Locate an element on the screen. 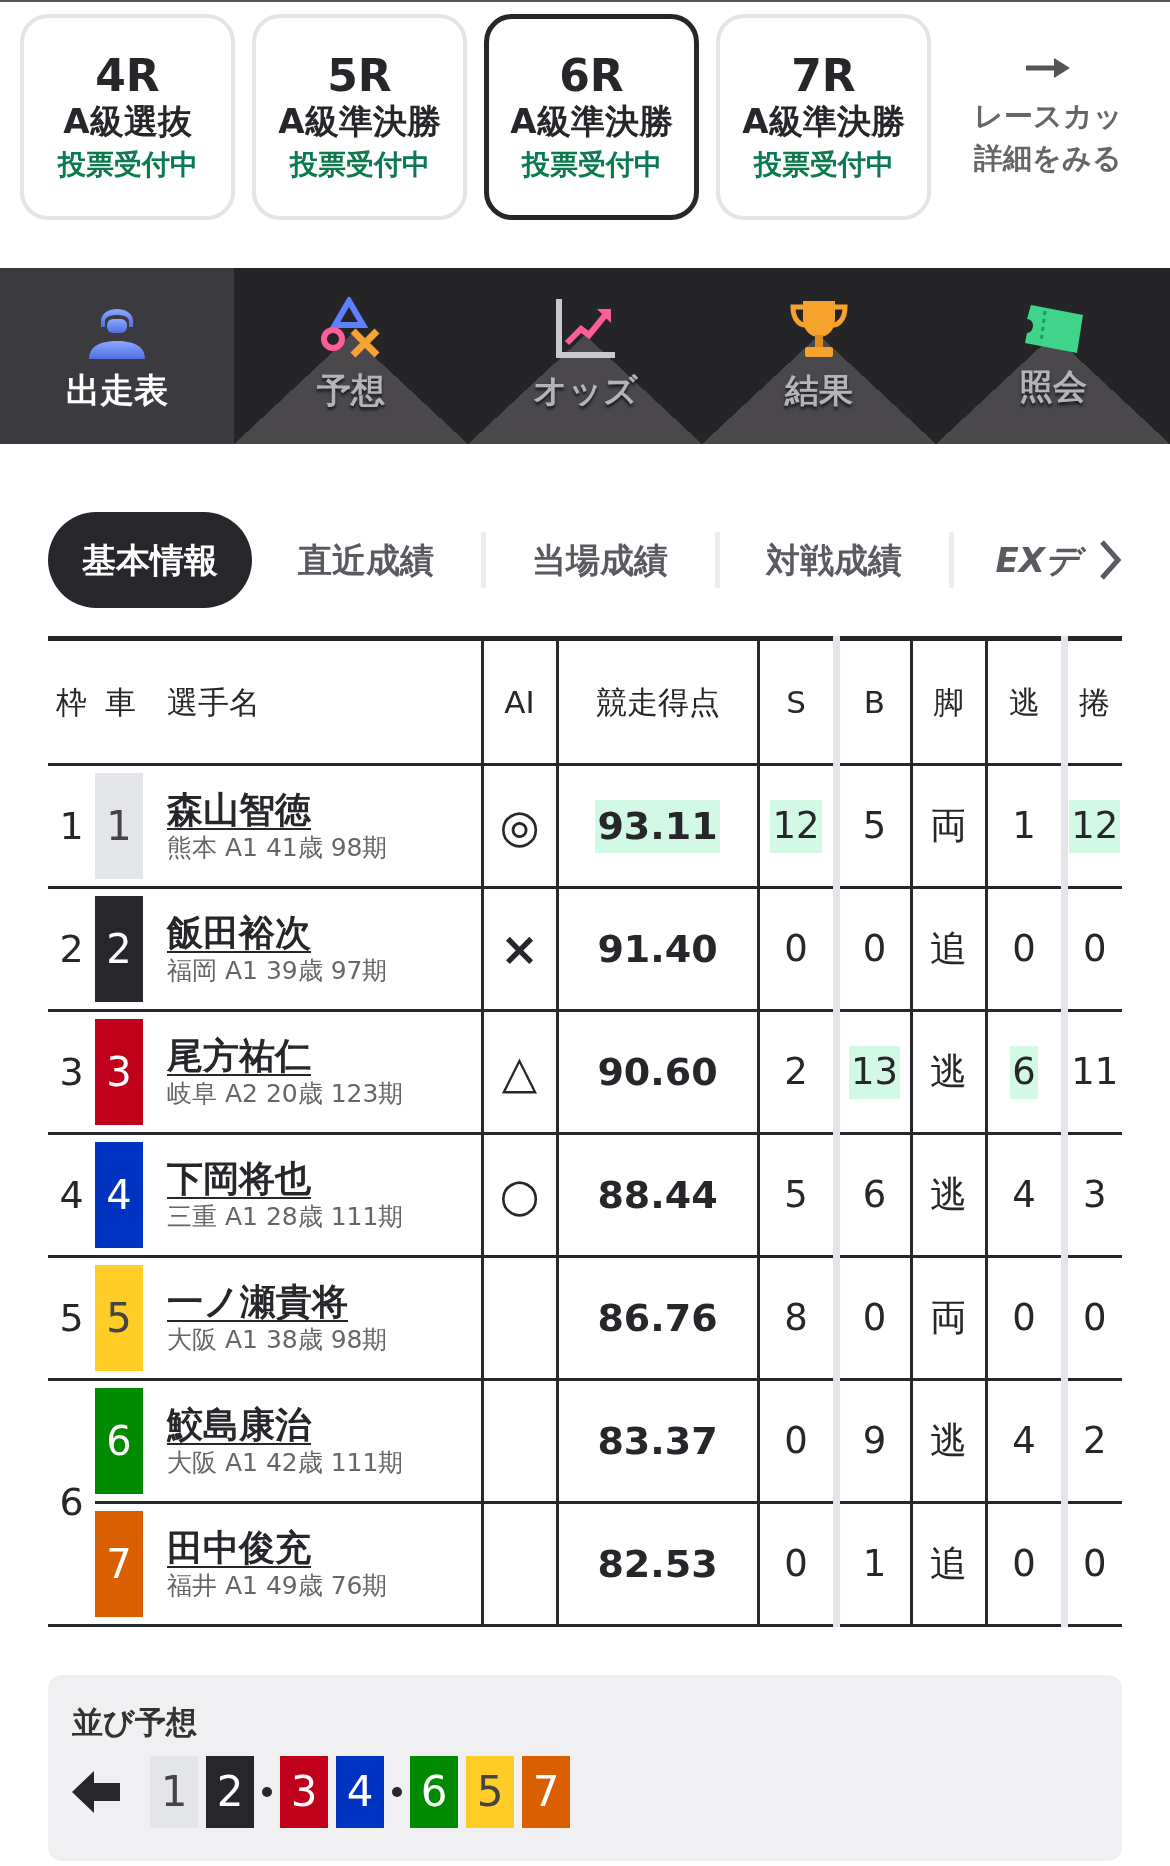  frame-number: 6 is located at coordinates (71, 1502).